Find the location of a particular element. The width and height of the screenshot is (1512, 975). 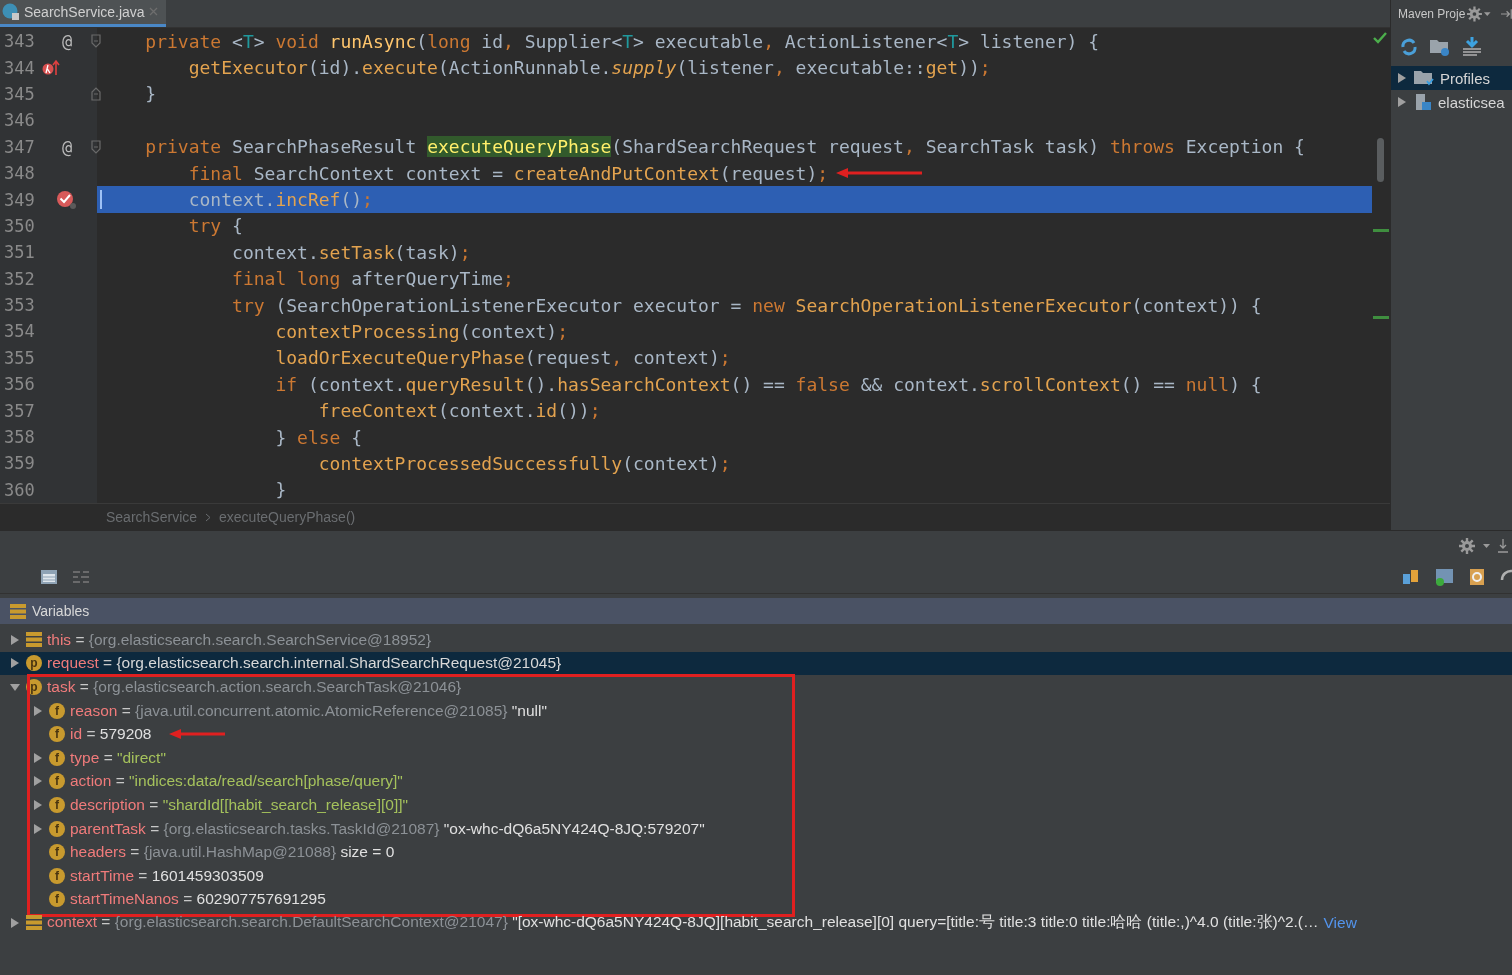

variable-row: context = {org.elasticsearch.search.DefaultSearchContext@21047} "[ox-whc-dQ6a5NY424Q-8JQ][habit_search_release][0] query=[title:号 title:3 title:0 title:哈哈 (title:,)^4.0 (title:张)^2.(… View is located at coordinates (756, 923).